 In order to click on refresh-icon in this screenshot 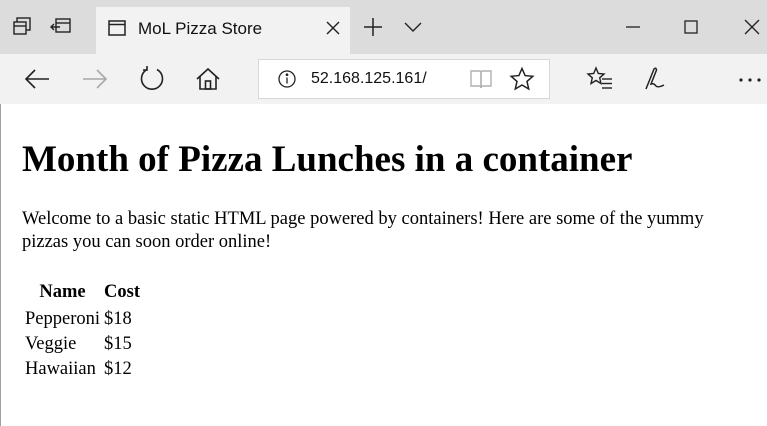, I will do `click(152, 79)`.